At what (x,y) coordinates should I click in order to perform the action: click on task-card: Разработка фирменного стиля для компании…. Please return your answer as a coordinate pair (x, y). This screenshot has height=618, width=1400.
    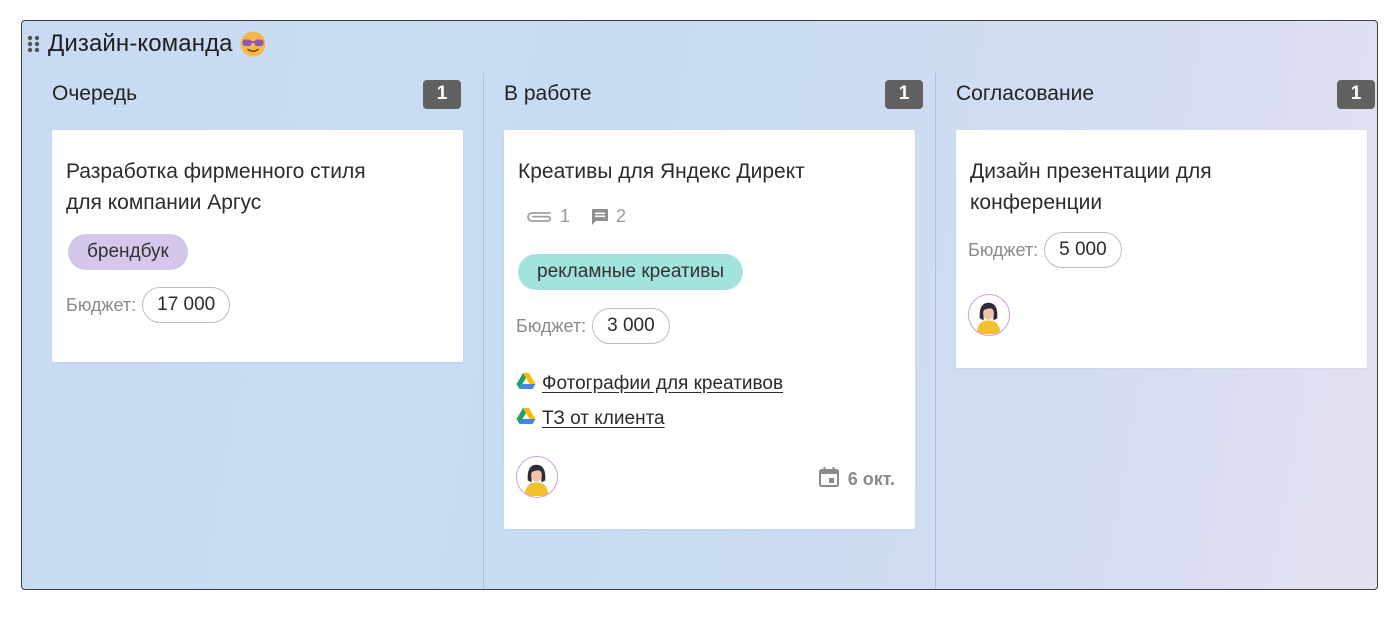
    Looking at the image, I should click on (257, 246).